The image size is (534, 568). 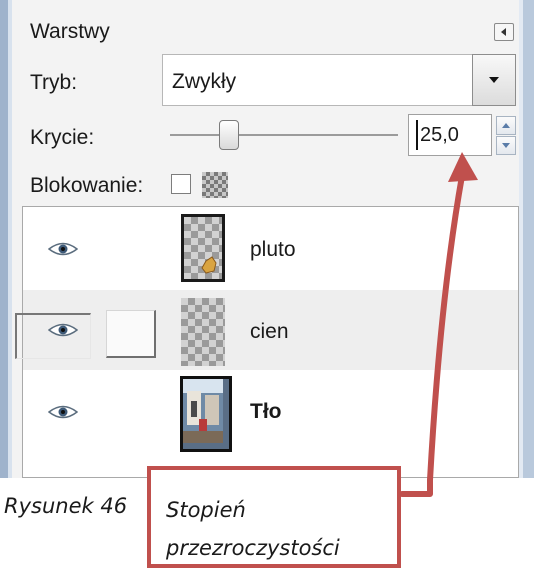 I want to click on lock-alpha-icon, so click(x=215, y=185).